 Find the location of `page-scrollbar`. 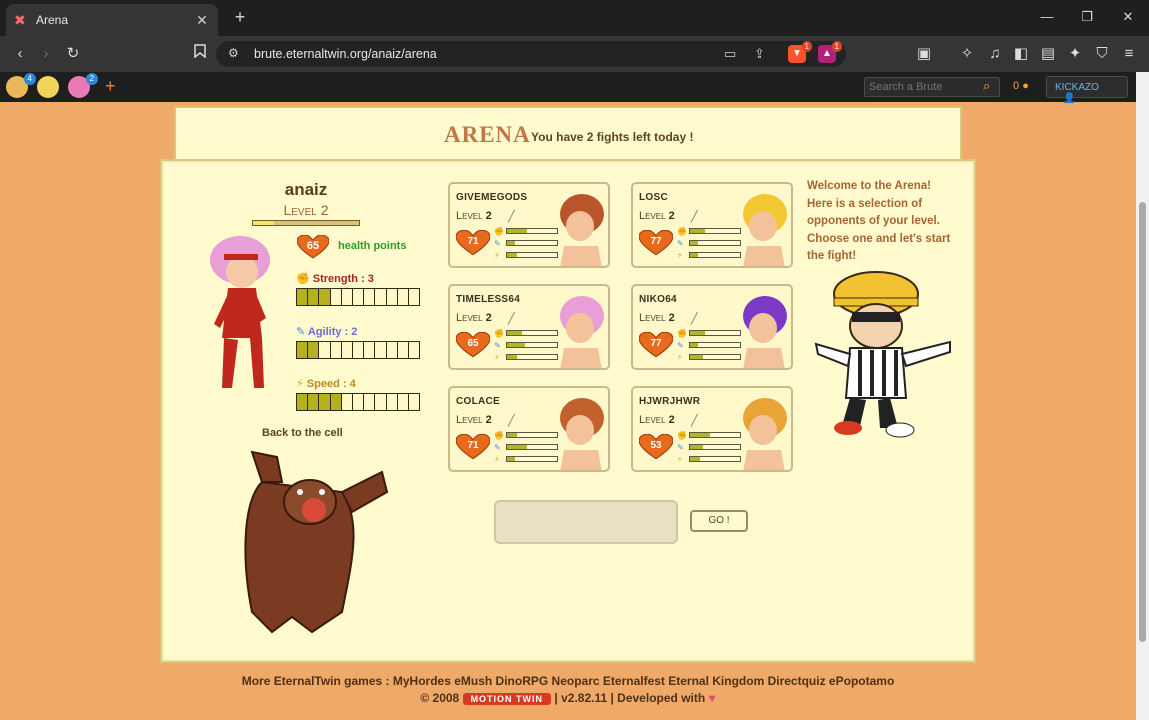

page-scrollbar is located at coordinates (1142, 396).